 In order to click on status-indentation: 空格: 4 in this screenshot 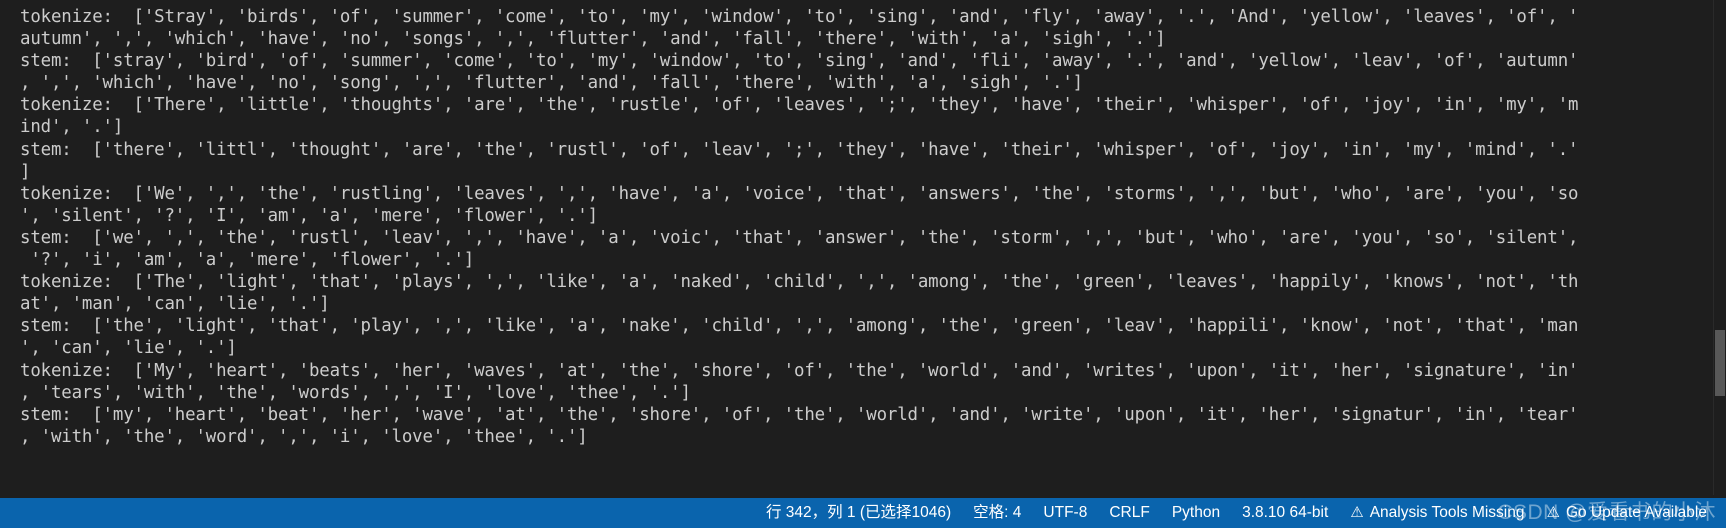, I will do `click(997, 513)`.